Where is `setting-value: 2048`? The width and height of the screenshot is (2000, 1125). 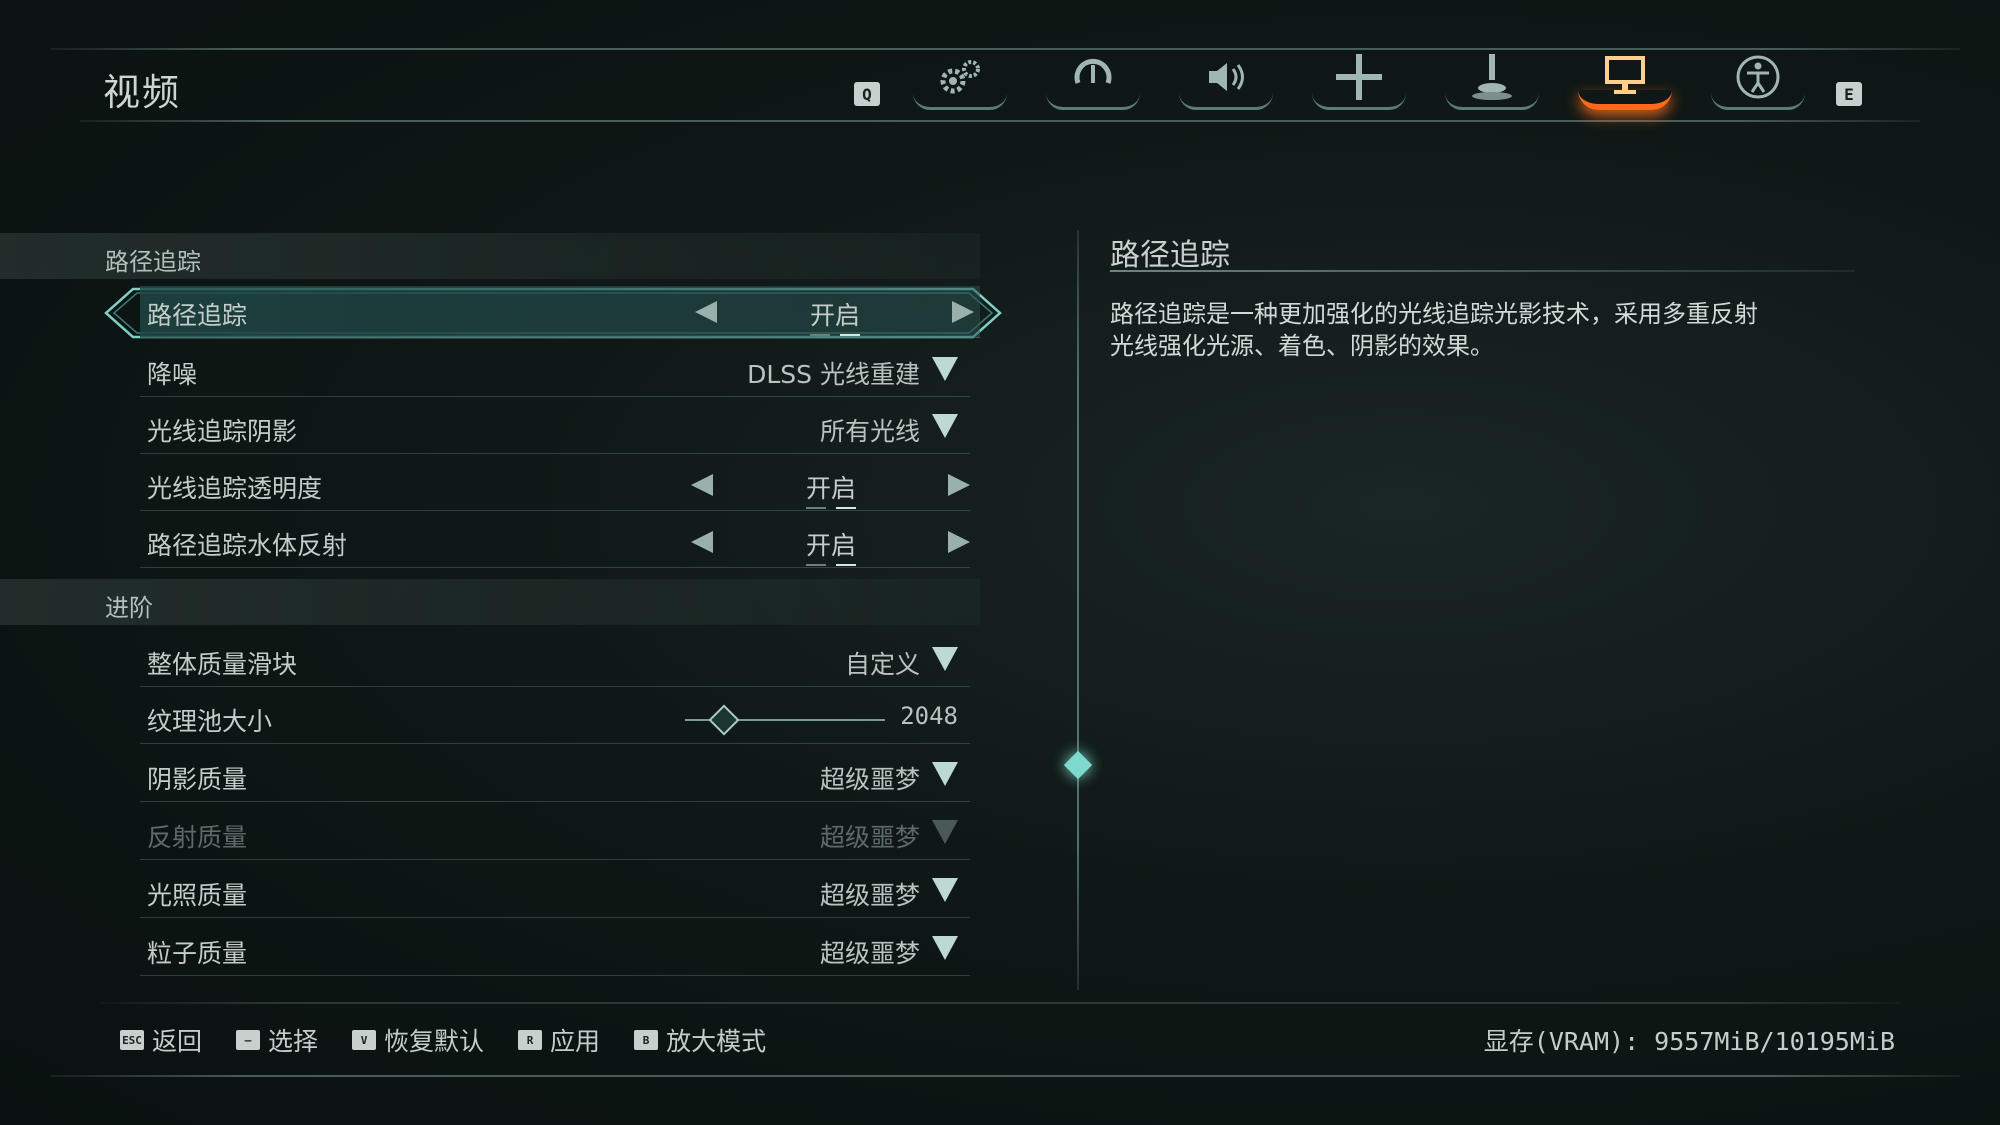
setting-value: 2048 is located at coordinates (929, 716).